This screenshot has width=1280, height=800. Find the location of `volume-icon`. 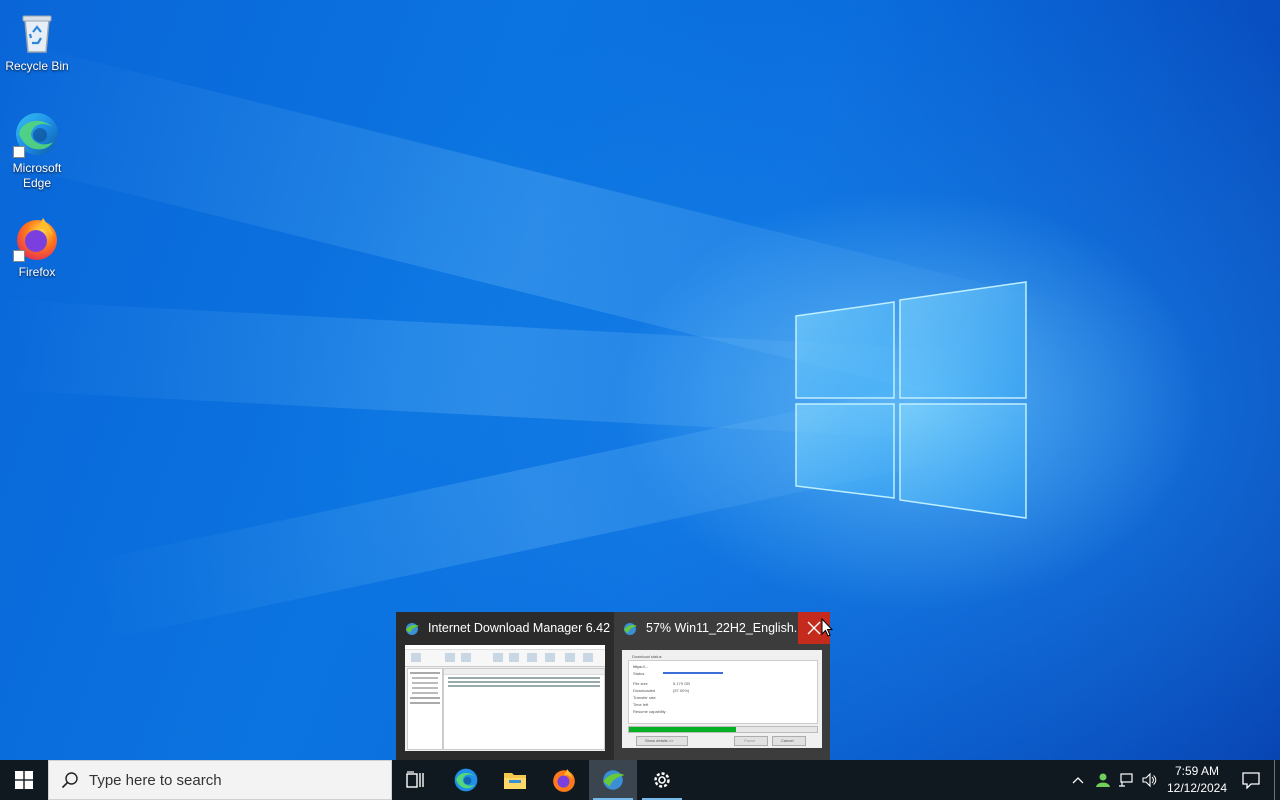

volume-icon is located at coordinates (1149, 780).